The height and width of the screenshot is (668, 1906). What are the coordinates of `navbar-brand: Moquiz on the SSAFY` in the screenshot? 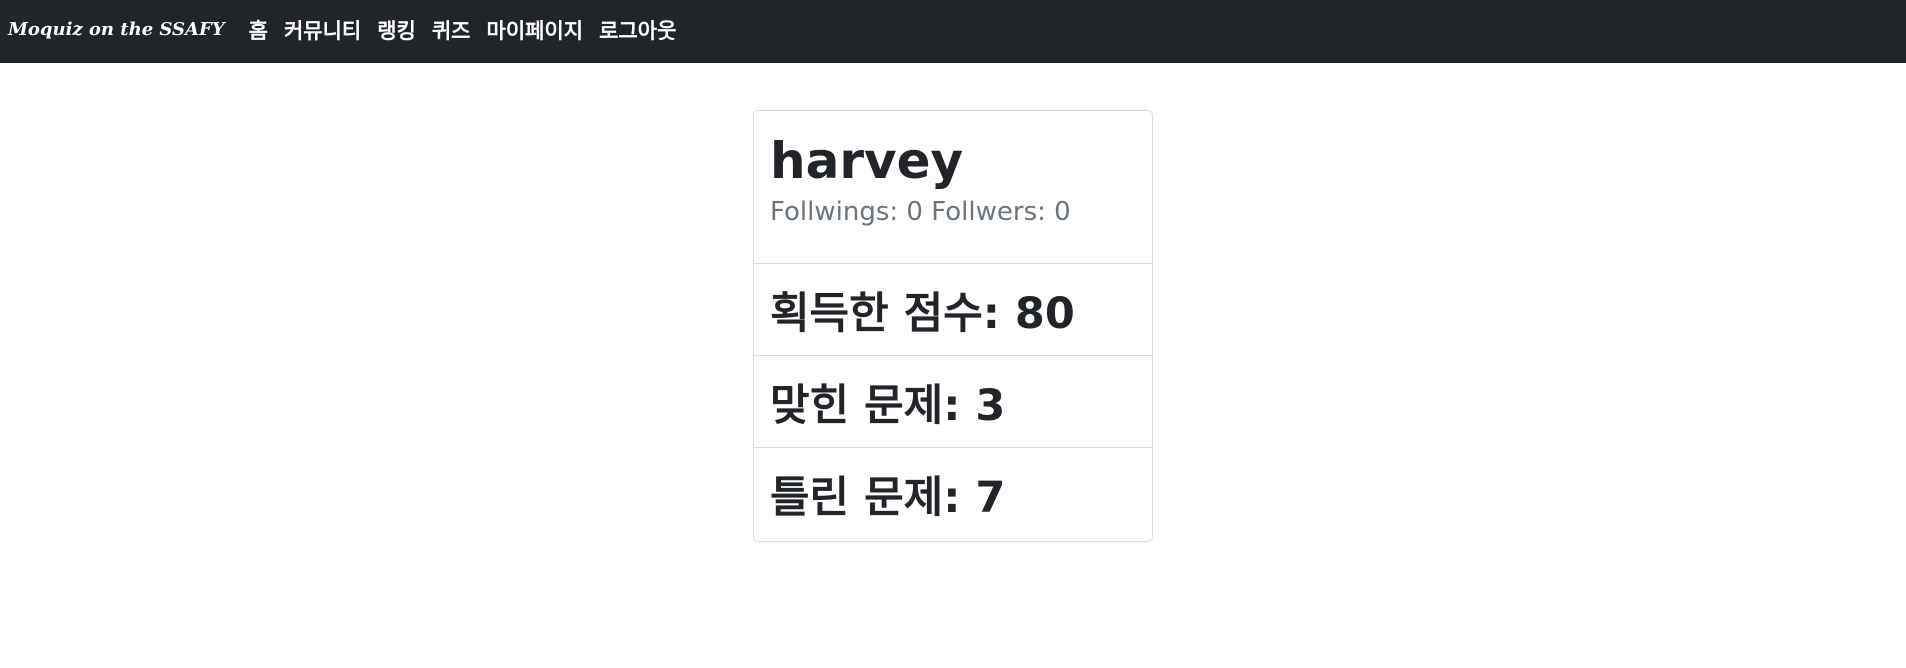 It's located at (116, 29).